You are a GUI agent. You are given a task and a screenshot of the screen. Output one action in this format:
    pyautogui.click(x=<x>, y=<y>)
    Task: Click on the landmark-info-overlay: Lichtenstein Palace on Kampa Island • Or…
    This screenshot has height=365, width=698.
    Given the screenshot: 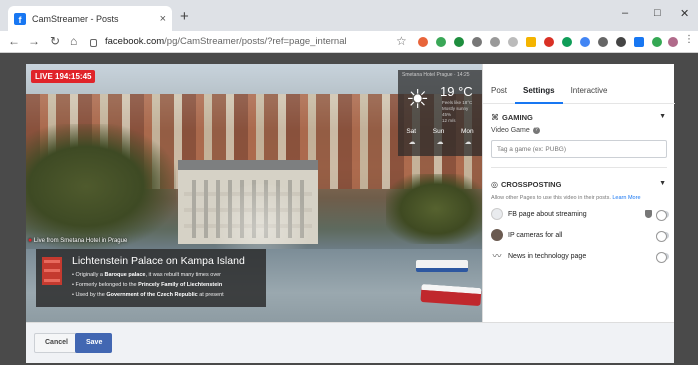 What is the action you would take?
    pyautogui.click(x=151, y=278)
    